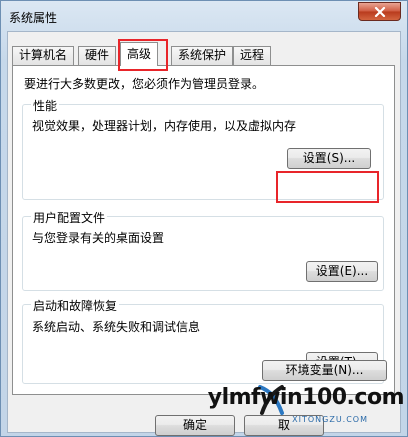  Describe the element at coordinates (204, 16) in the screenshot. I see `title-bar: 系统属性` at that location.